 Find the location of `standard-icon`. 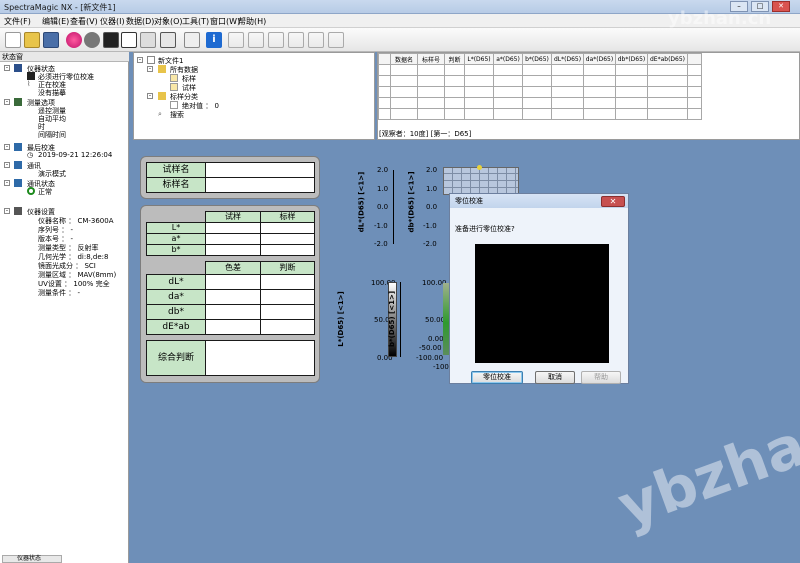

standard-icon is located at coordinates (174, 78).